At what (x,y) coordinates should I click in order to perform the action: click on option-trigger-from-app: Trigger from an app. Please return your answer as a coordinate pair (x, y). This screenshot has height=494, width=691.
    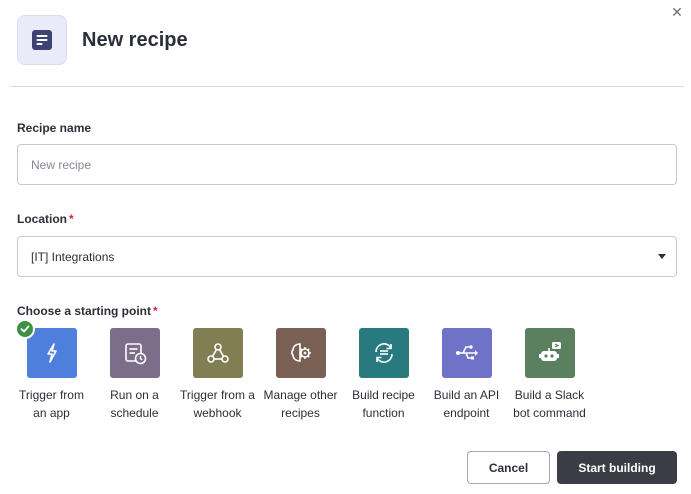
    Looking at the image, I should click on (51, 370).